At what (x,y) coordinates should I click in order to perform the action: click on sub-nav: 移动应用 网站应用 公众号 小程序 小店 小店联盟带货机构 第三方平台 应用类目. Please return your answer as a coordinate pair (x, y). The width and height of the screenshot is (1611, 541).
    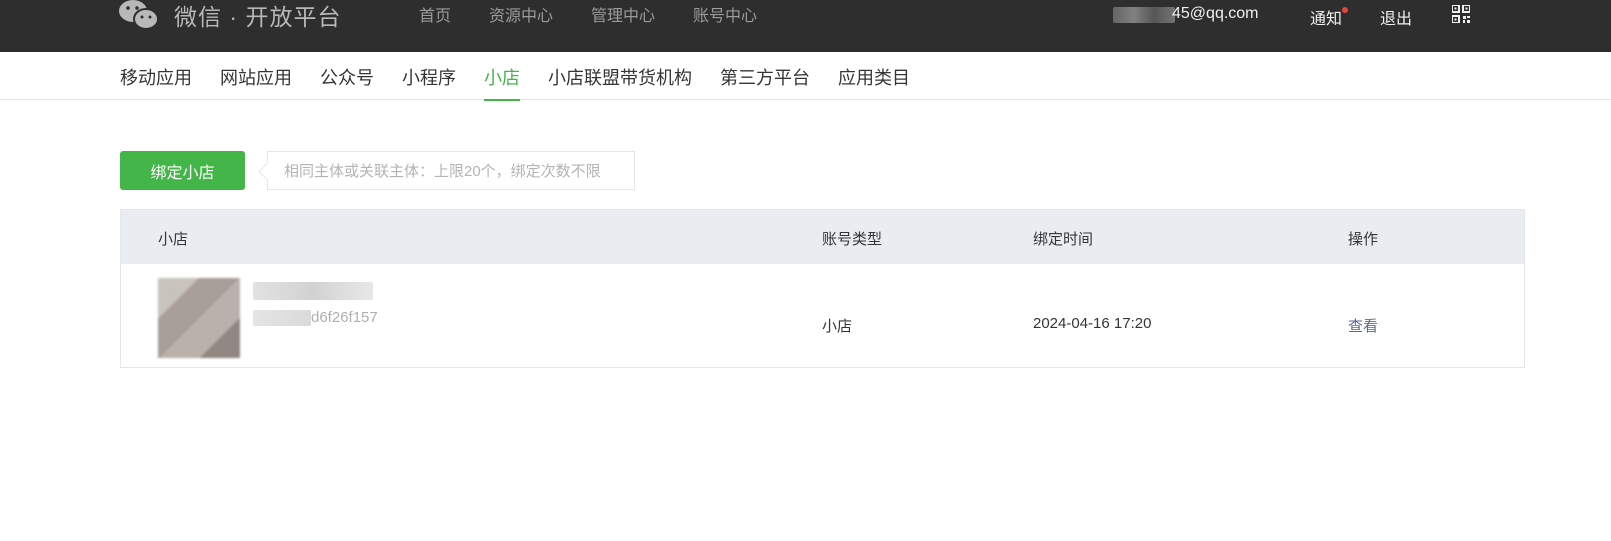
    Looking at the image, I should click on (805, 76).